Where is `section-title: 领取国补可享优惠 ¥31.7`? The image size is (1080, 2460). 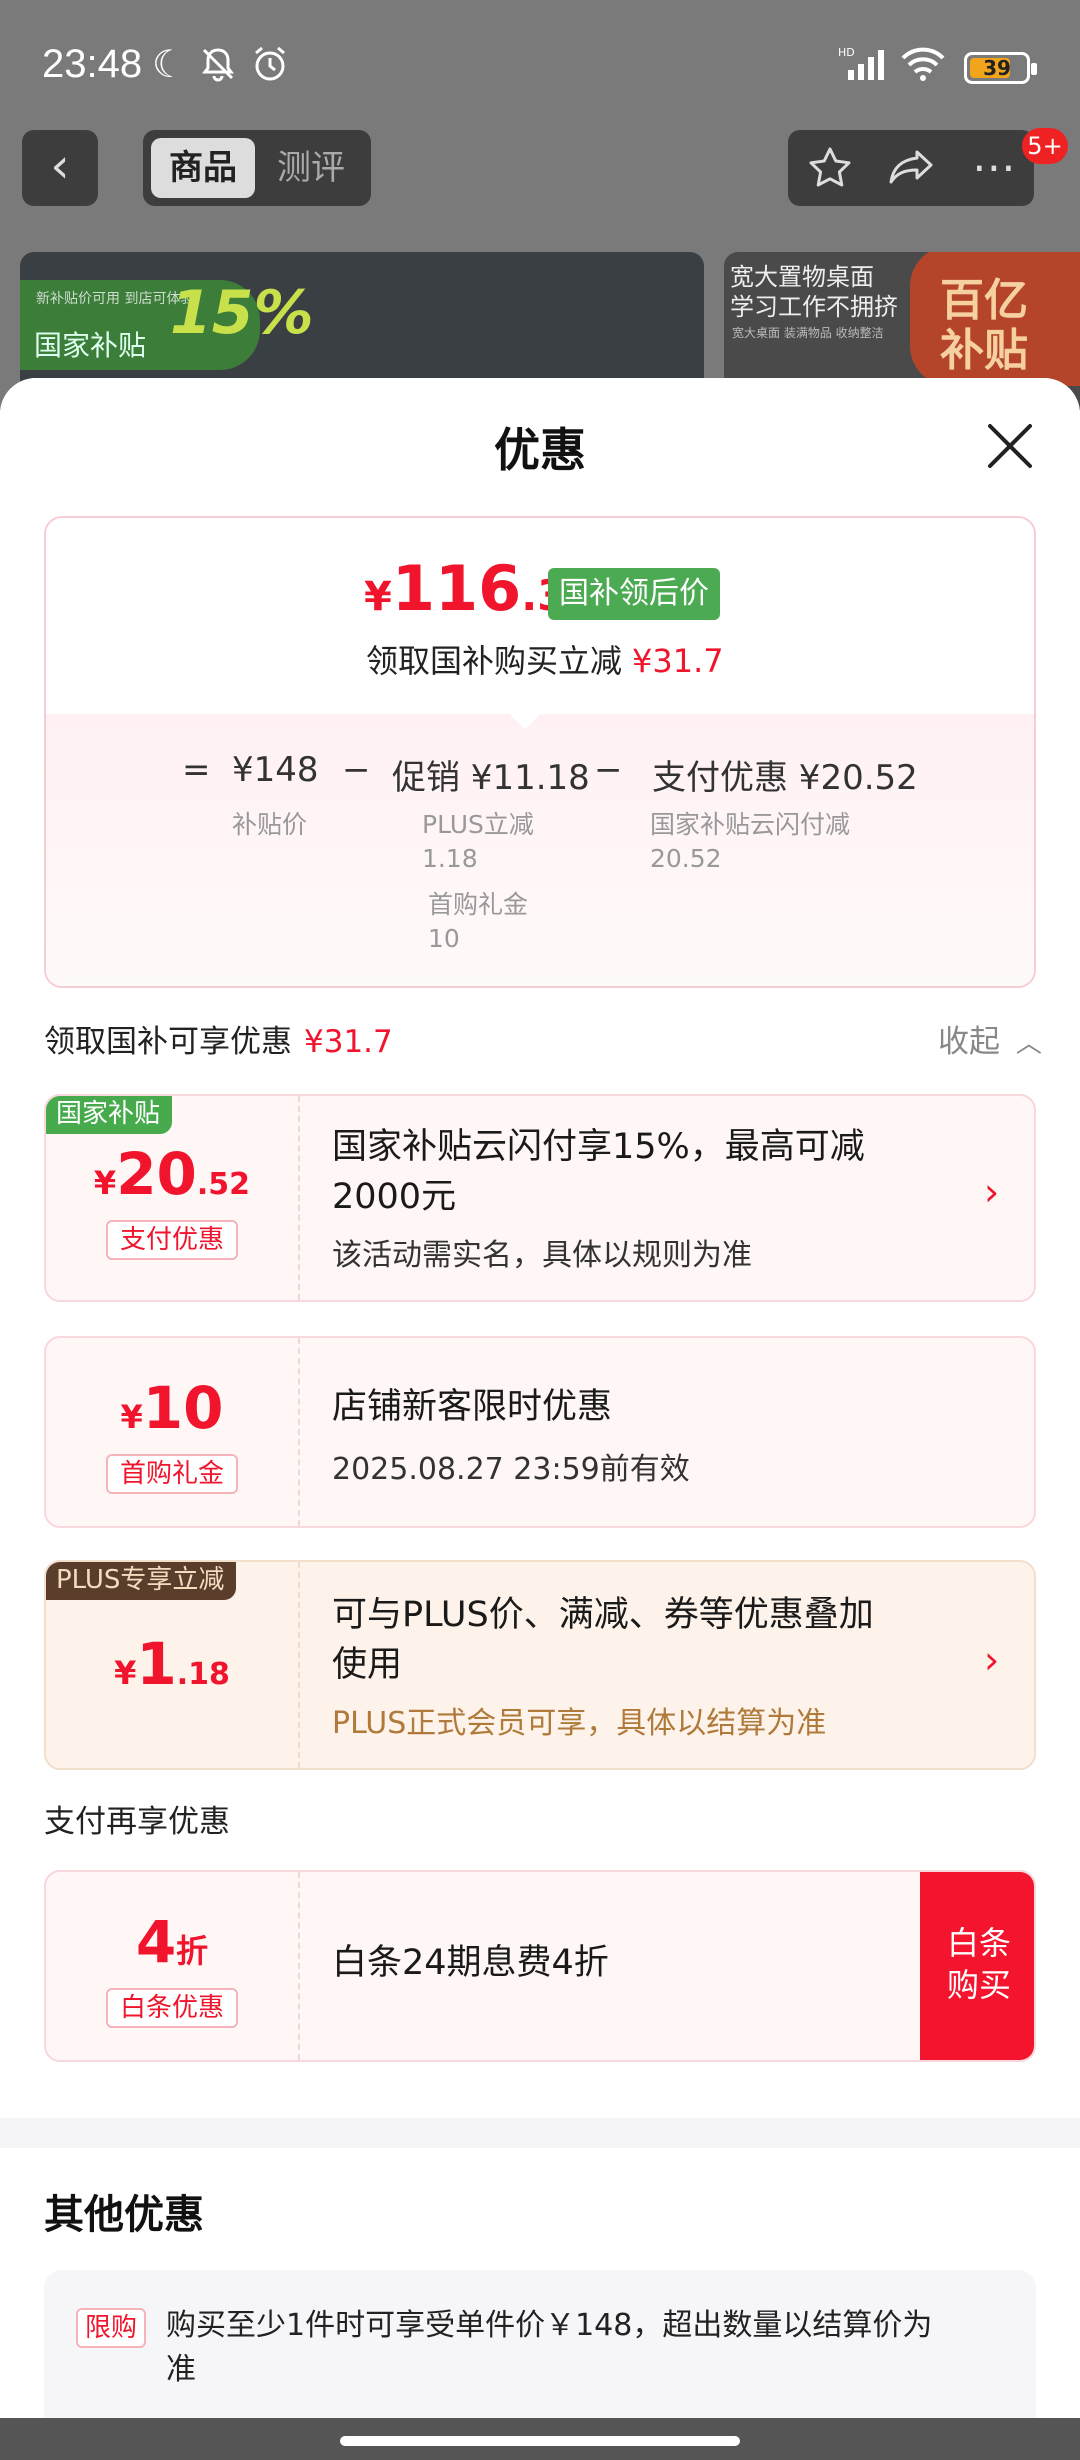 section-title: 领取国补可享优惠 ¥31.7 is located at coordinates (218, 1038).